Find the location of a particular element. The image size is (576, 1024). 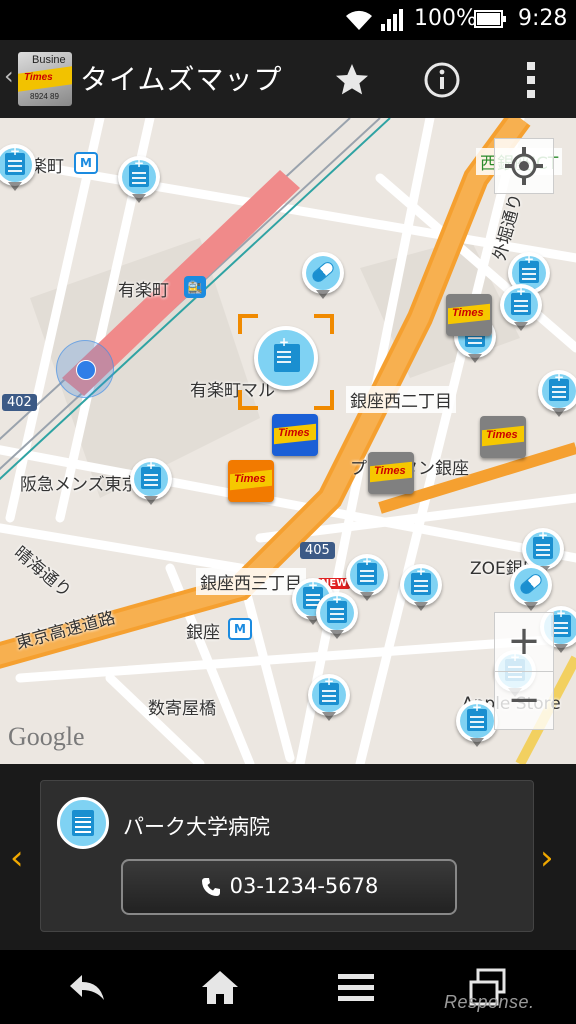

back-icon is located at coordinates (88, 988).